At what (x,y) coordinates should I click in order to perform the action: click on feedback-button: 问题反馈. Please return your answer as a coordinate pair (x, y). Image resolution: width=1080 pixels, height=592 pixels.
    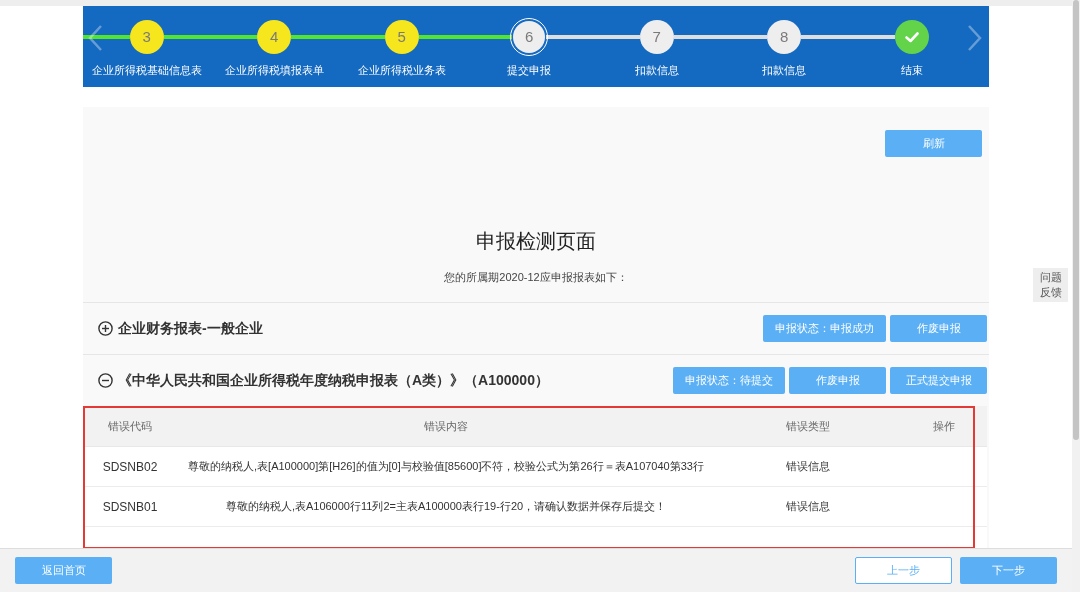
    Looking at the image, I should click on (1050, 285).